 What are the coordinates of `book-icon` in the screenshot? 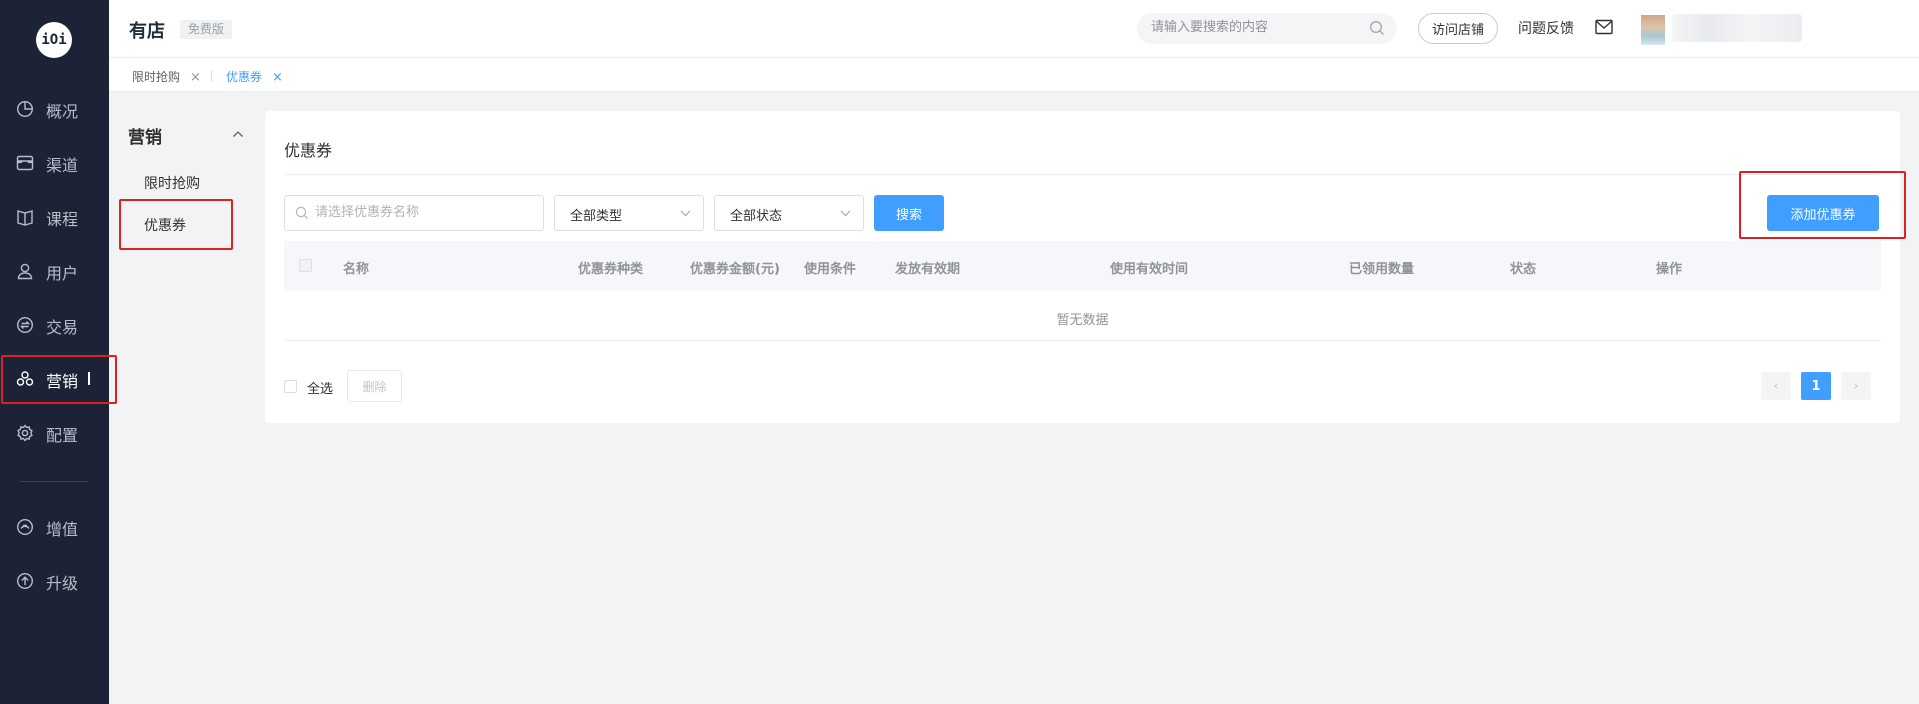 It's located at (25, 218).